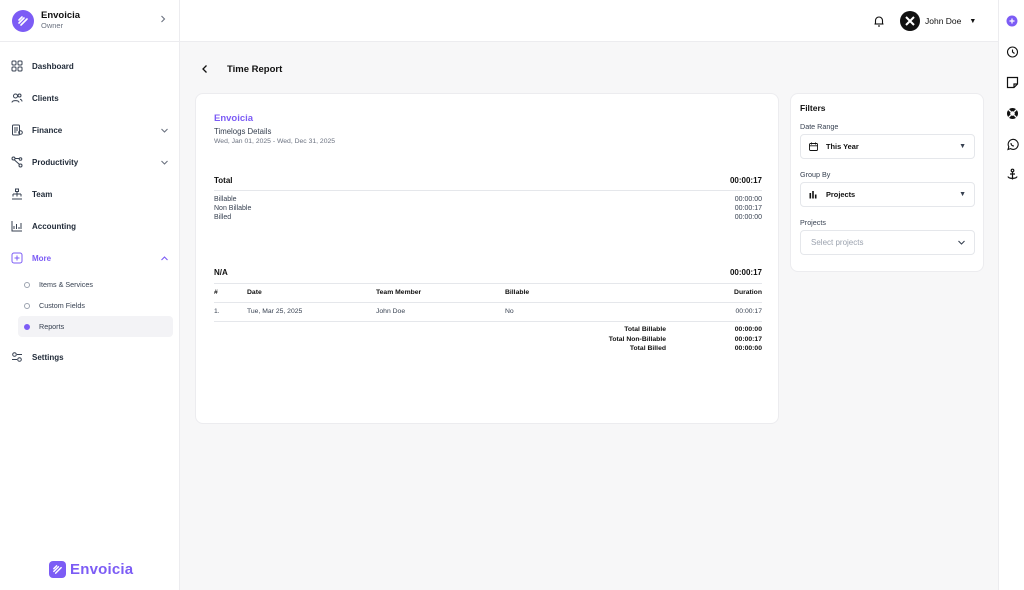 This screenshot has height=590, width=1024. I want to click on sidebar-item-dashboard: Dashboard, so click(89, 66).